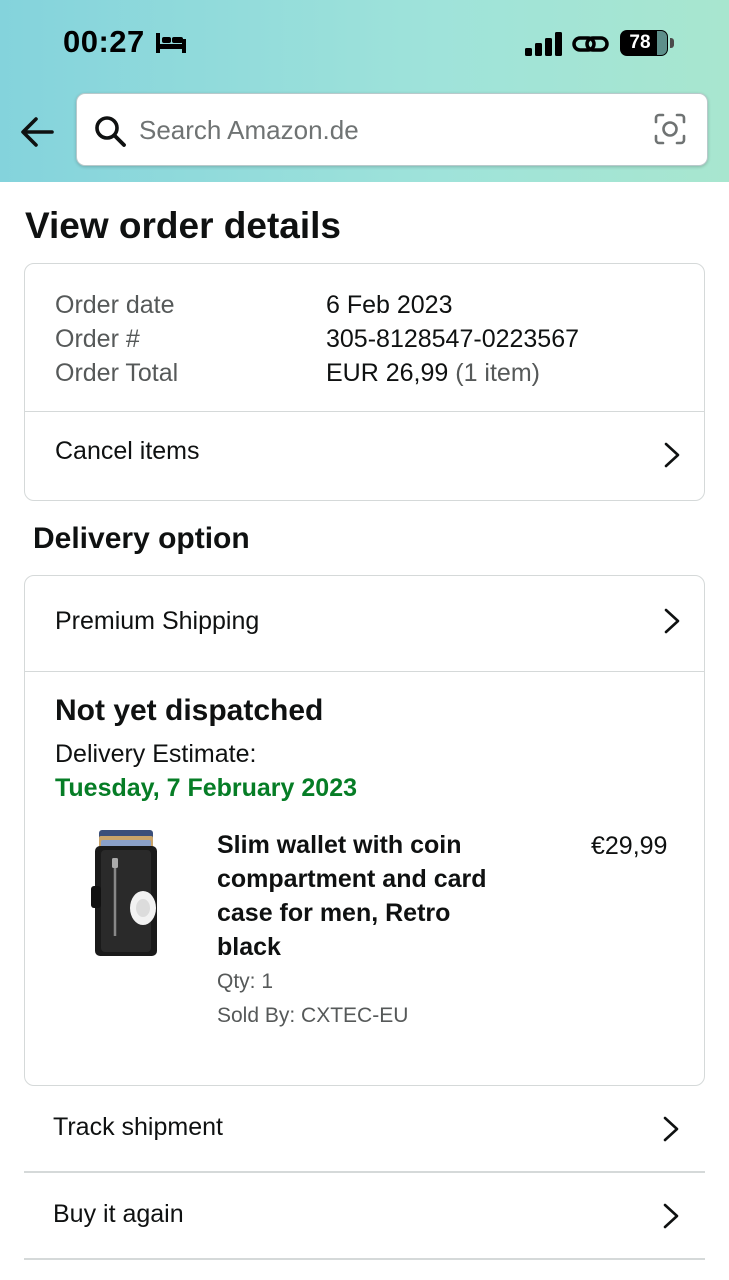 The width and height of the screenshot is (729, 1280). What do you see at coordinates (364, 623) in the screenshot?
I see `premium-shipping-link: Premium Shipping` at bounding box center [364, 623].